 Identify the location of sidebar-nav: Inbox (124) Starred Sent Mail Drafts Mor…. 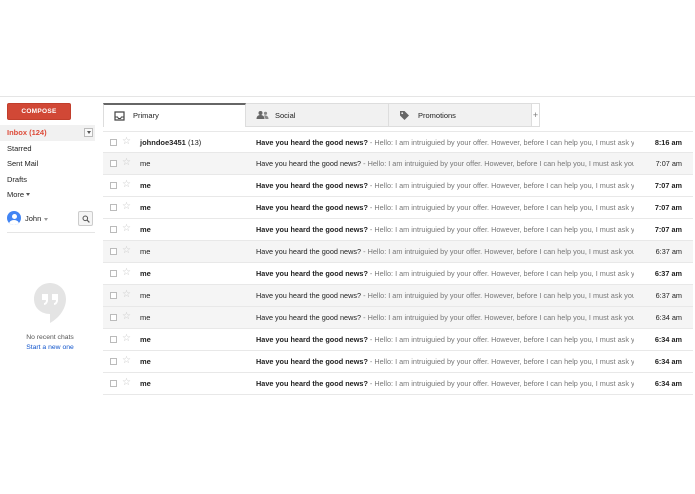
(47, 164).